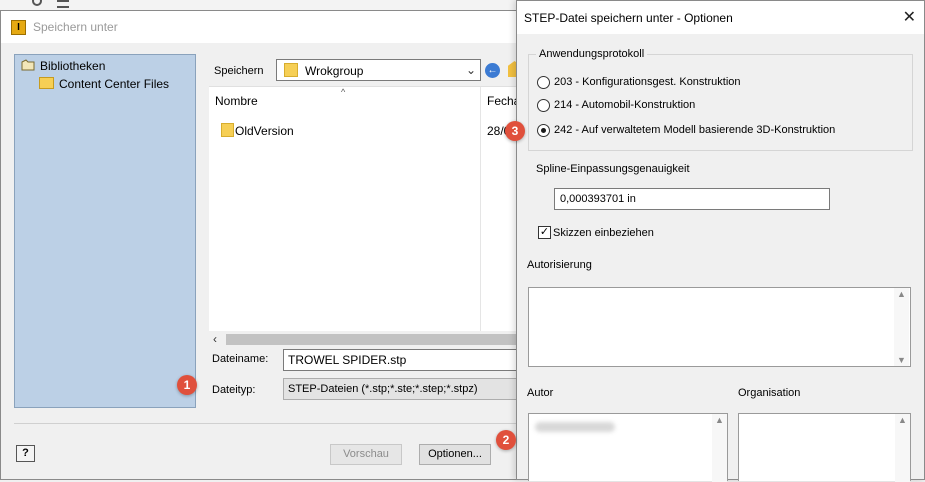 The image size is (925, 482). Describe the element at coordinates (575, 427) in the screenshot. I see `redacted-author-text` at that location.